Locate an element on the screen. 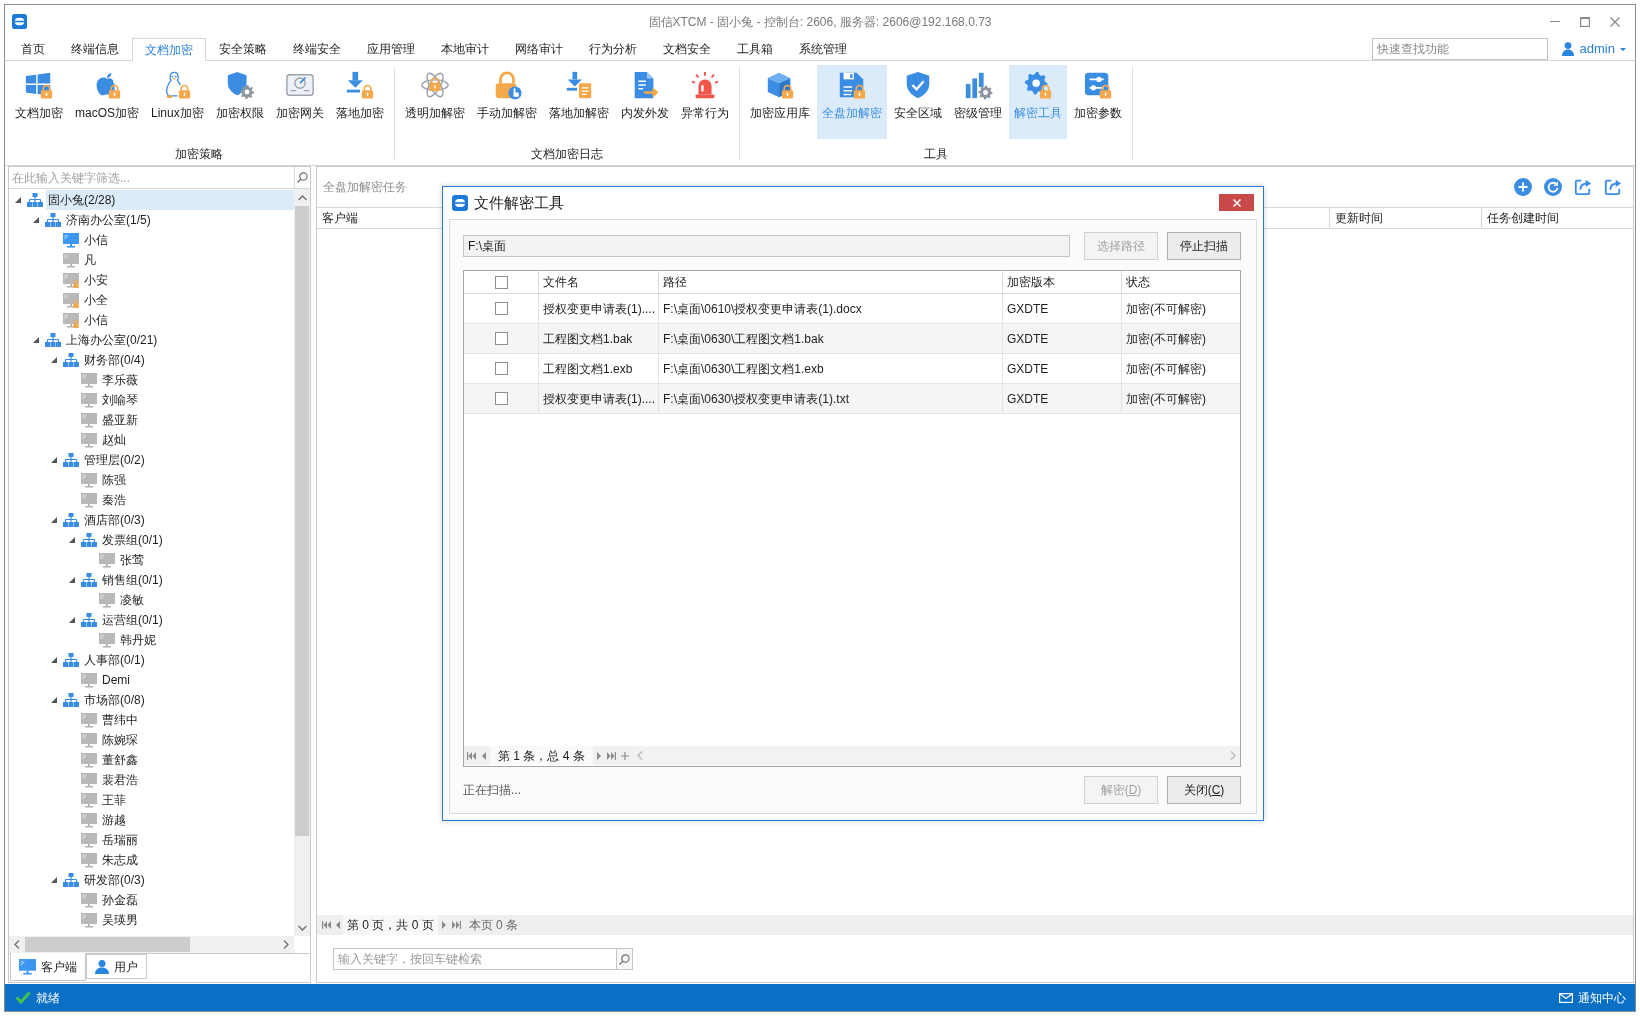 The width and height of the screenshot is (1640, 1016). tree-item: 运营组(0/1) is located at coordinates (132, 620).